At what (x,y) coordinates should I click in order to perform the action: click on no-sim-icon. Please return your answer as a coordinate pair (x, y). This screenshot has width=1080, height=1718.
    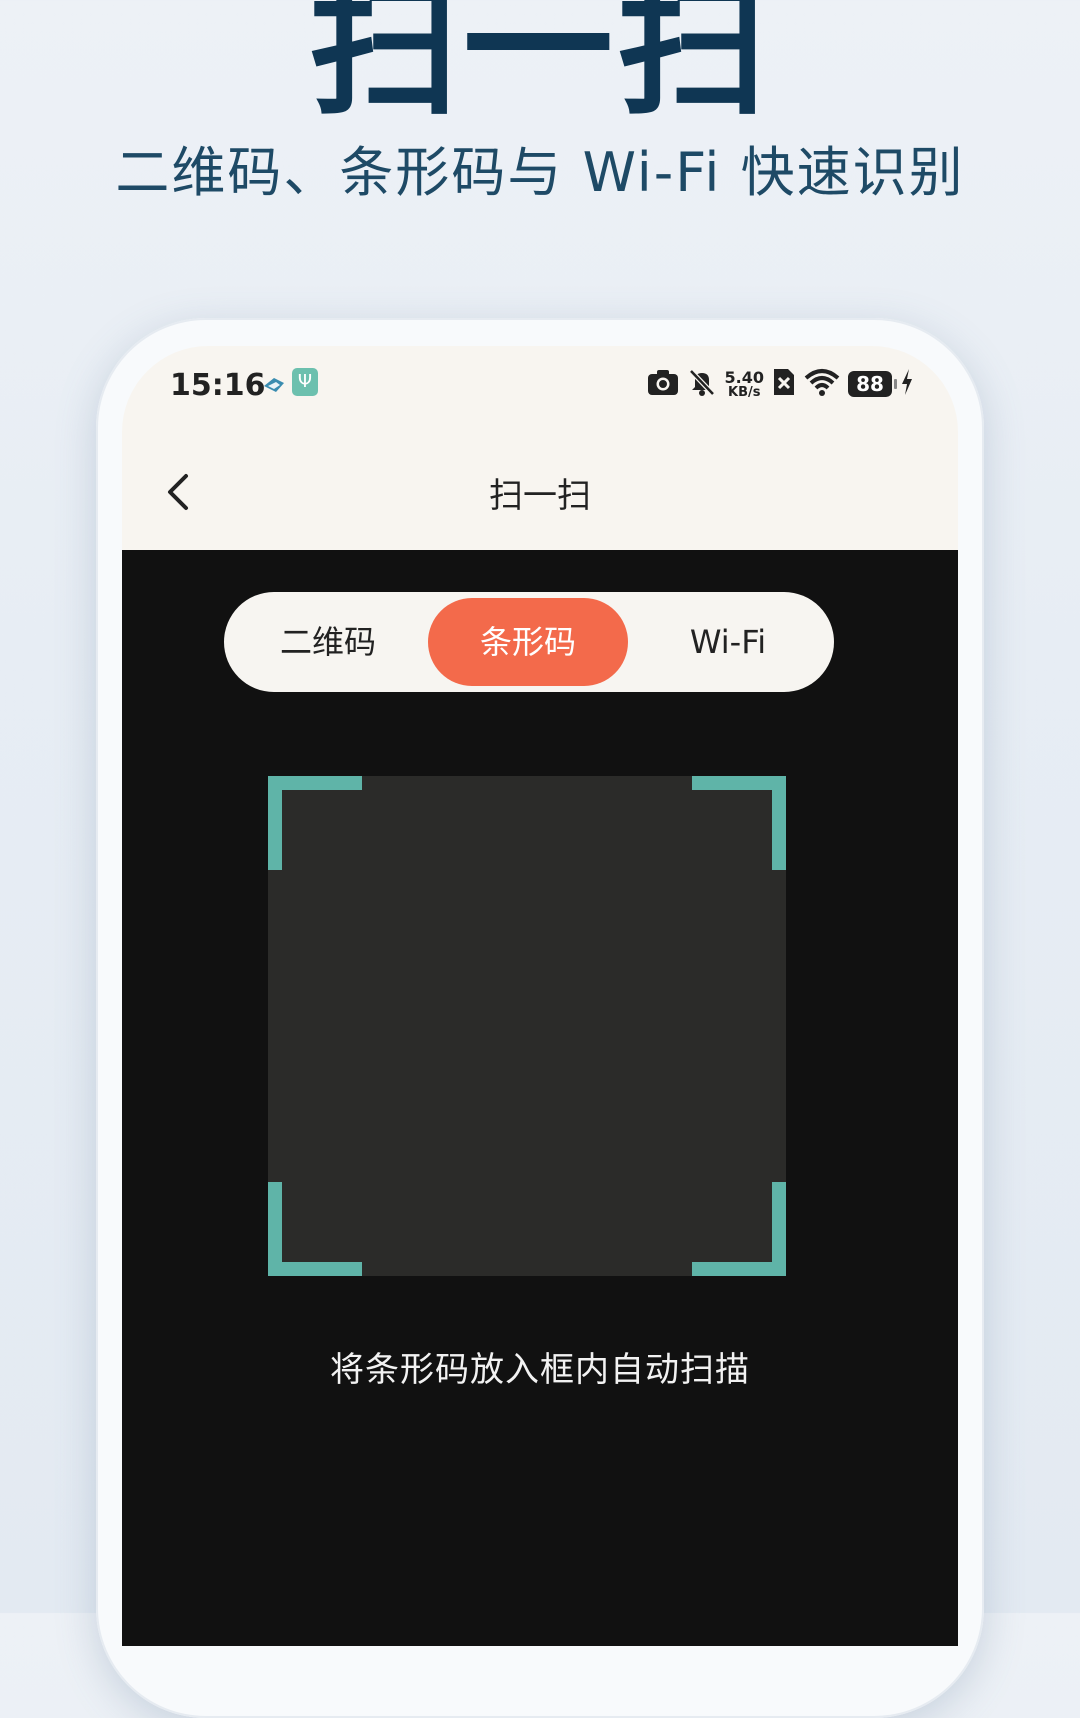
    Looking at the image, I should click on (784, 384).